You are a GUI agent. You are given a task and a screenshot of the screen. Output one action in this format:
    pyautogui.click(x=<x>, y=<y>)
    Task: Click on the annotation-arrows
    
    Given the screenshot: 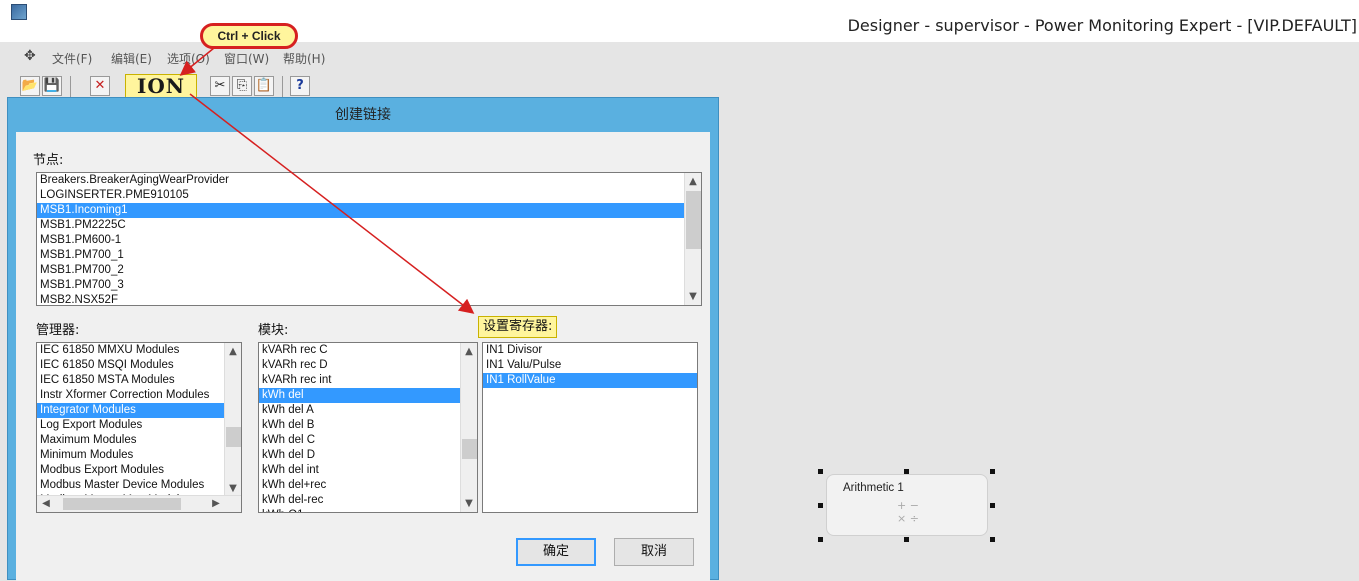 What is the action you would take?
    pyautogui.click(x=327, y=180)
    